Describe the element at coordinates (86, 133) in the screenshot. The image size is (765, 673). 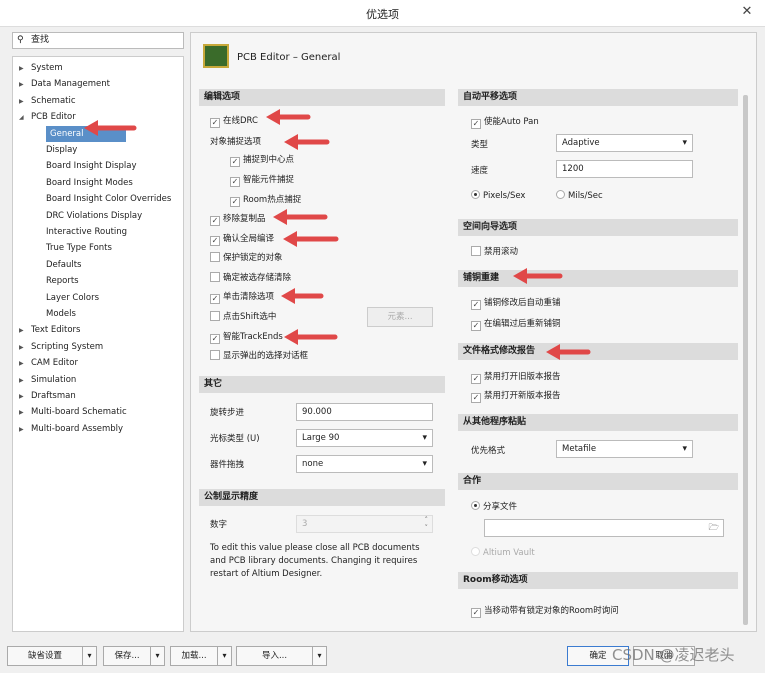
I see `tree-item-general: General` at that location.